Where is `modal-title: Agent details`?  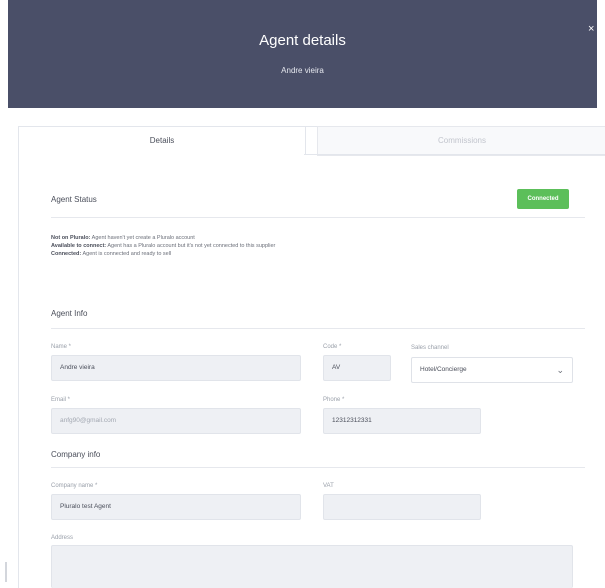
modal-title: Agent details is located at coordinates (302, 40).